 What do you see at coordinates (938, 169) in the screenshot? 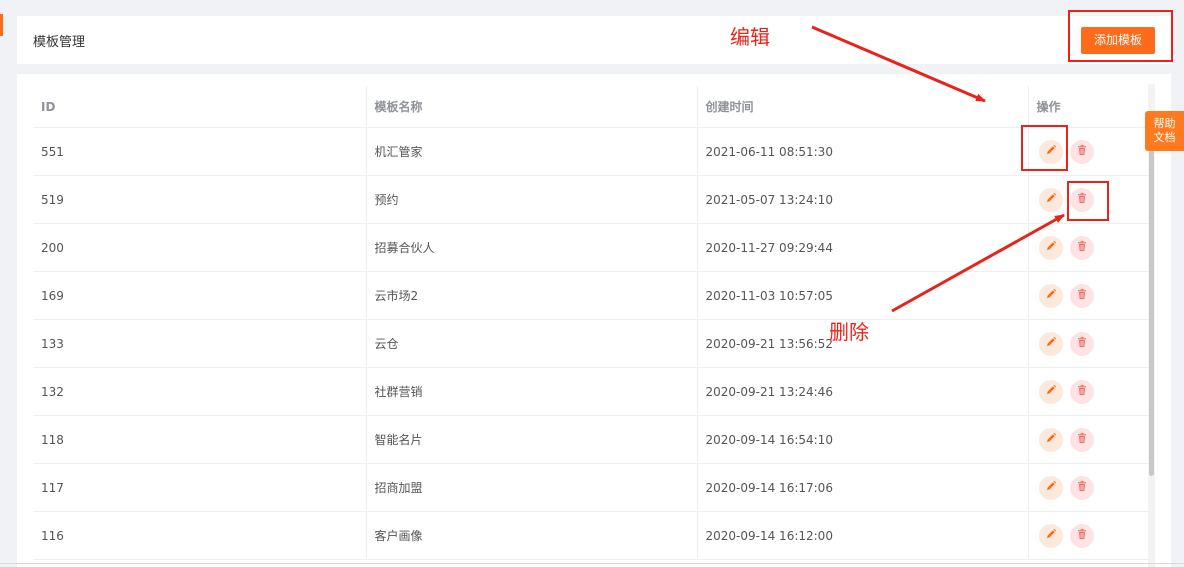
I see `annotation-arrows` at bounding box center [938, 169].